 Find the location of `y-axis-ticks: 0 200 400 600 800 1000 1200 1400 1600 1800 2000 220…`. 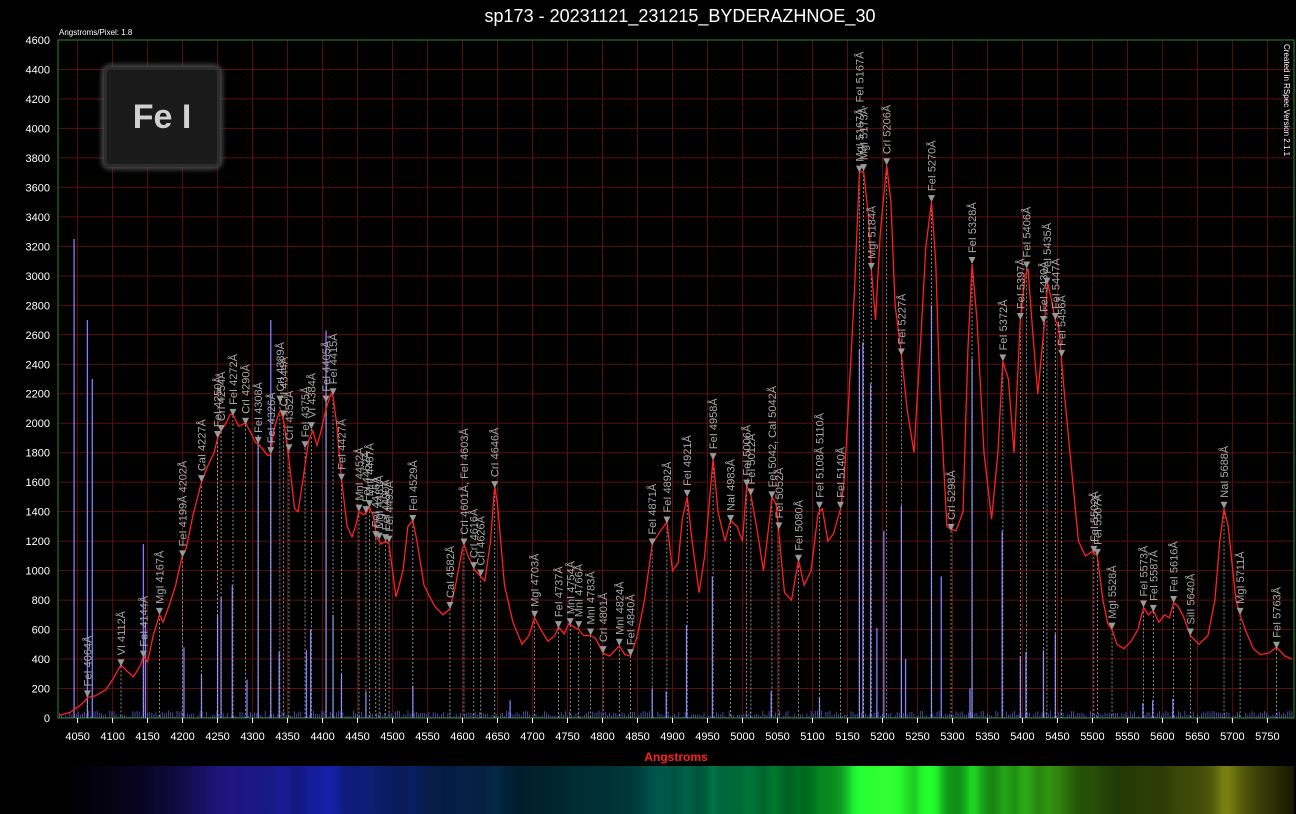

y-axis-ticks: 0 200 400 600 800 1000 1200 1400 1600 1800 2000 220… is located at coordinates (38, 380).